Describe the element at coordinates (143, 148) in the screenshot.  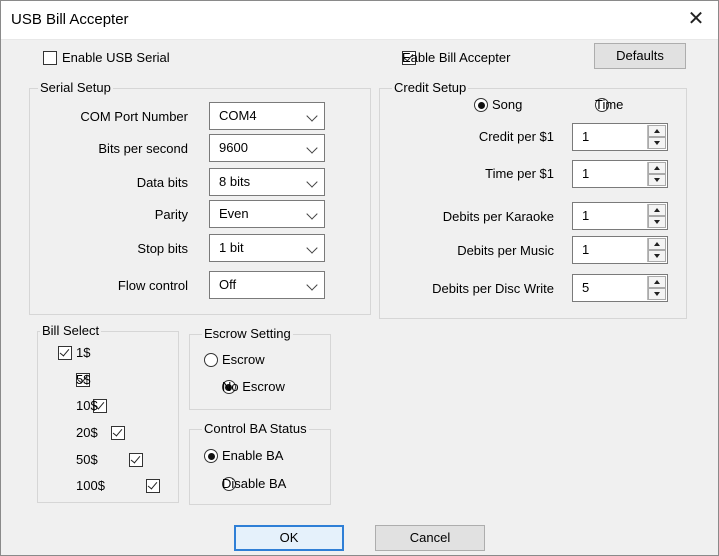
I see `bits-per-second-label: Bits per second` at that location.